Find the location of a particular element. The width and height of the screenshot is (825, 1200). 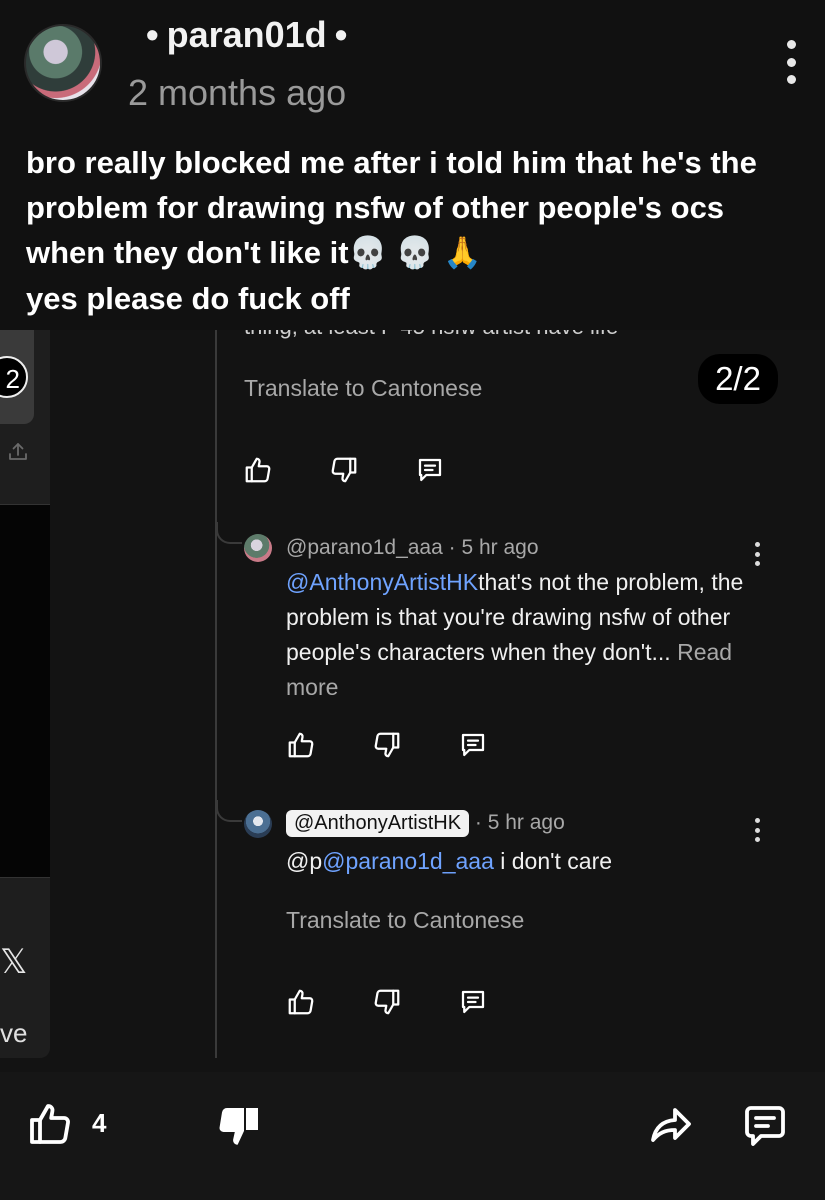

x-logo-icon: 𝕏 is located at coordinates (13, 962).